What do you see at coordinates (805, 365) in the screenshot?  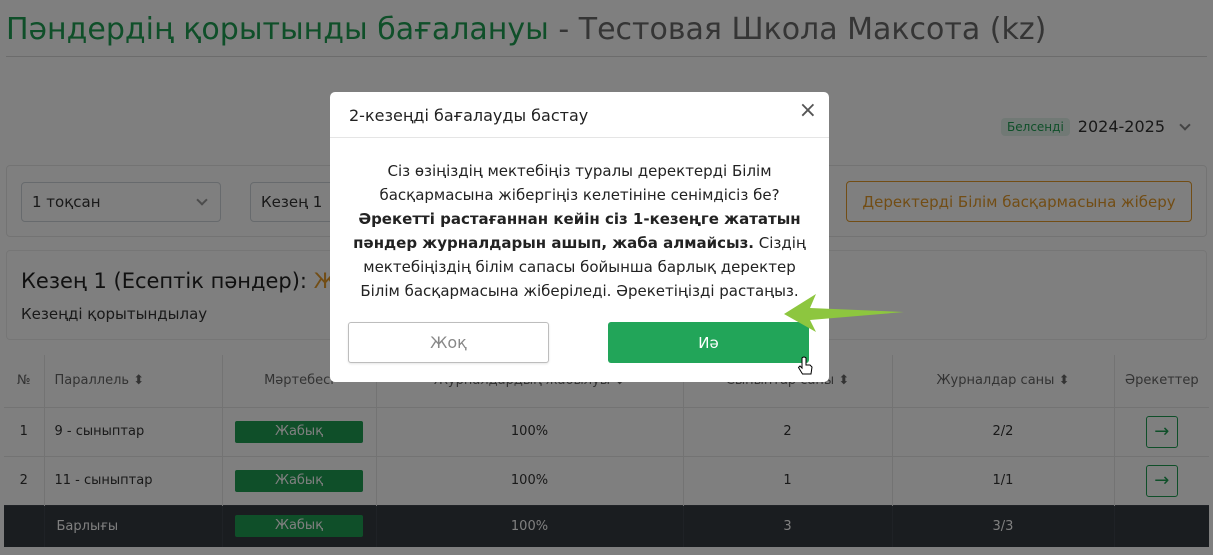 I see `hand-cursor-icon` at bounding box center [805, 365].